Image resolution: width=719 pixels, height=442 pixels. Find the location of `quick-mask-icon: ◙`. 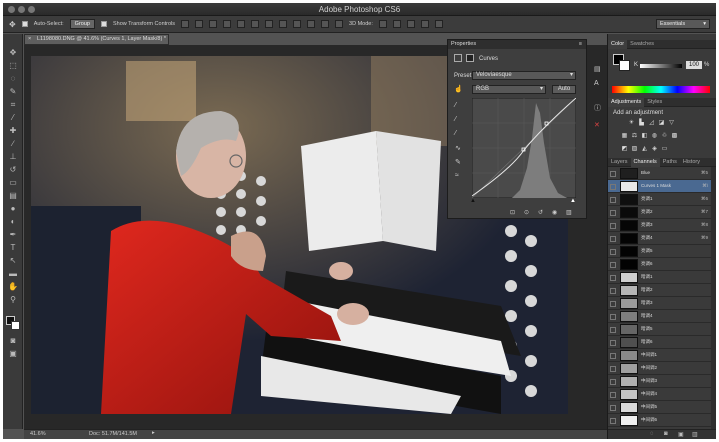

quick-mask-icon: ◙ is located at coordinates (13, 341).